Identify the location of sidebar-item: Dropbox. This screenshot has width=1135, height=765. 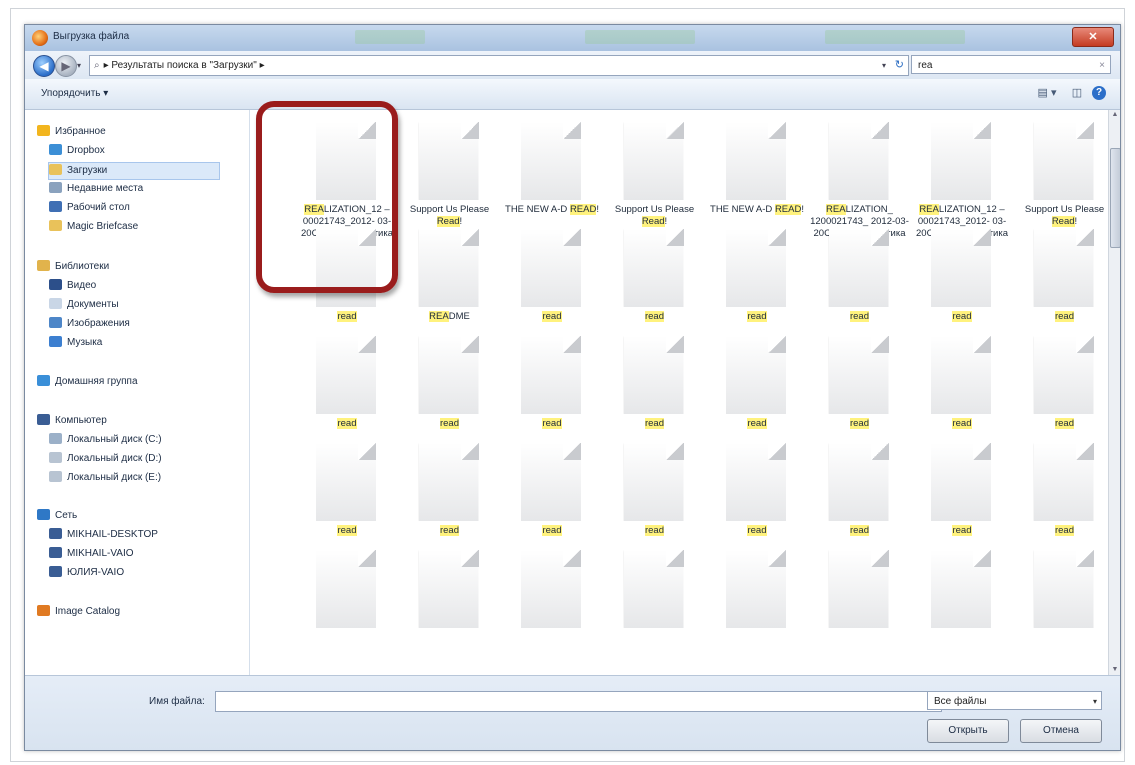
(77, 151).